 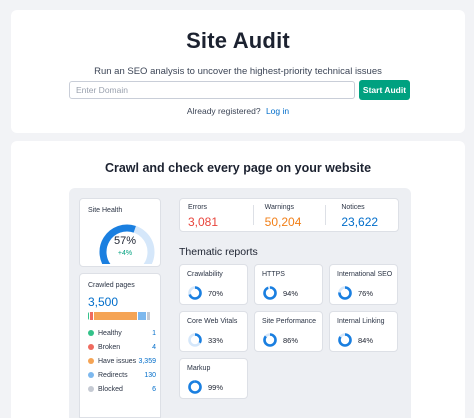 What do you see at coordinates (154, 389) in the screenshot?
I see `legend-count: 6` at bounding box center [154, 389].